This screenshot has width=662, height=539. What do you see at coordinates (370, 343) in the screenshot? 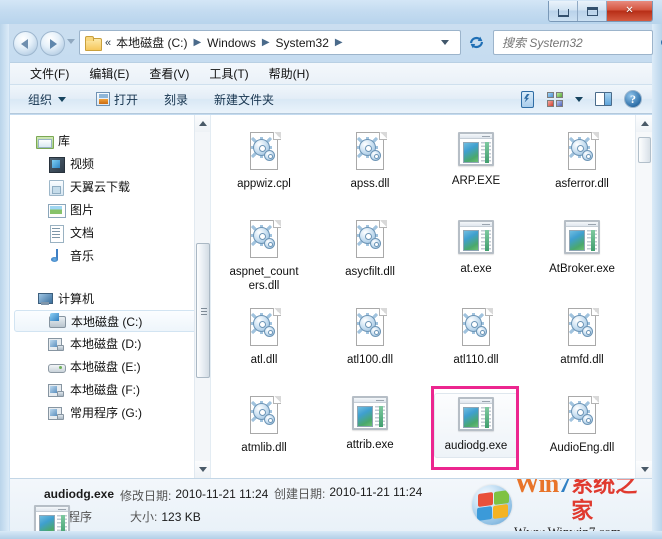
I see `file-item: atl100.dll` at bounding box center [370, 343].